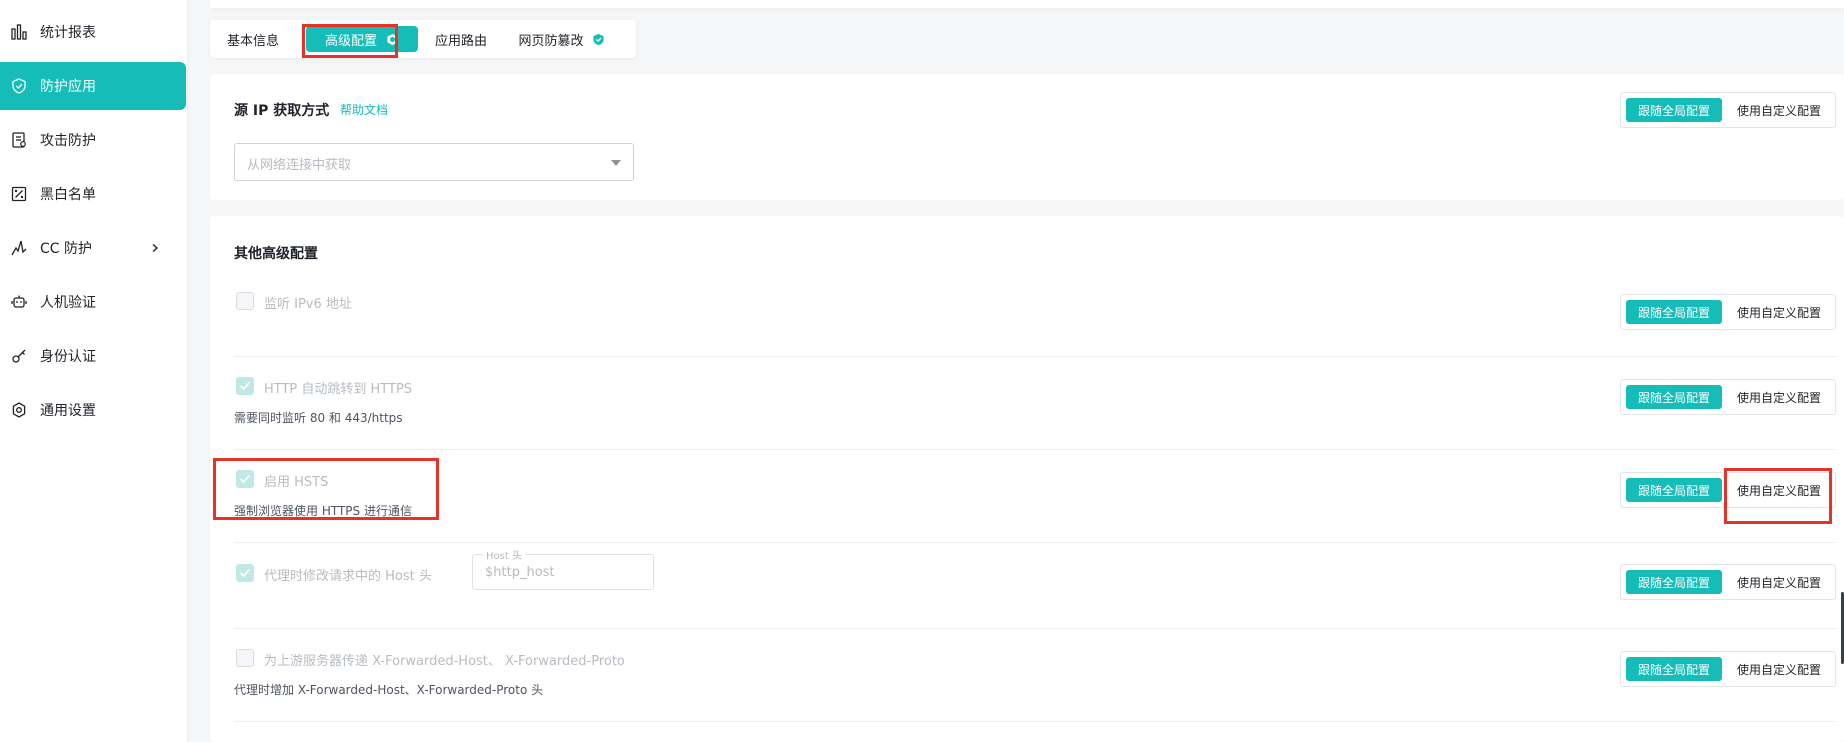 This screenshot has width=1844, height=742. I want to click on gear-icon, so click(19, 410).